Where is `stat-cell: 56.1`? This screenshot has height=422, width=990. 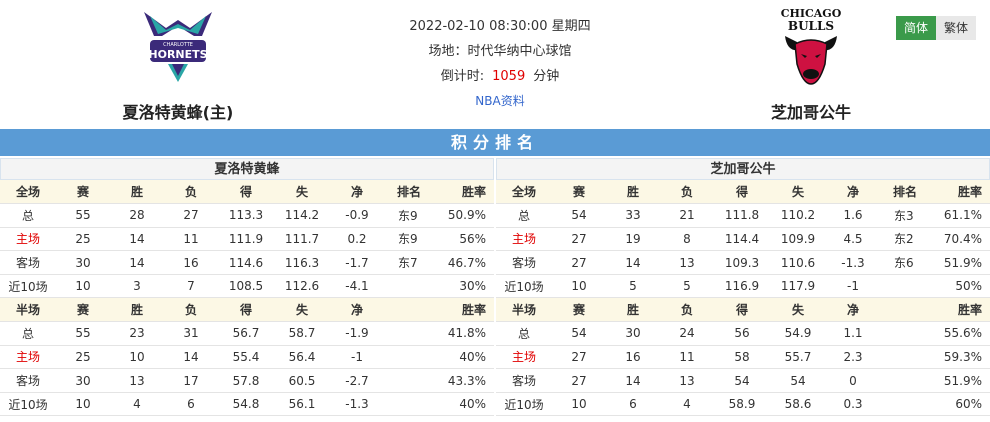
stat-cell: 56.1 is located at coordinates (302, 404).